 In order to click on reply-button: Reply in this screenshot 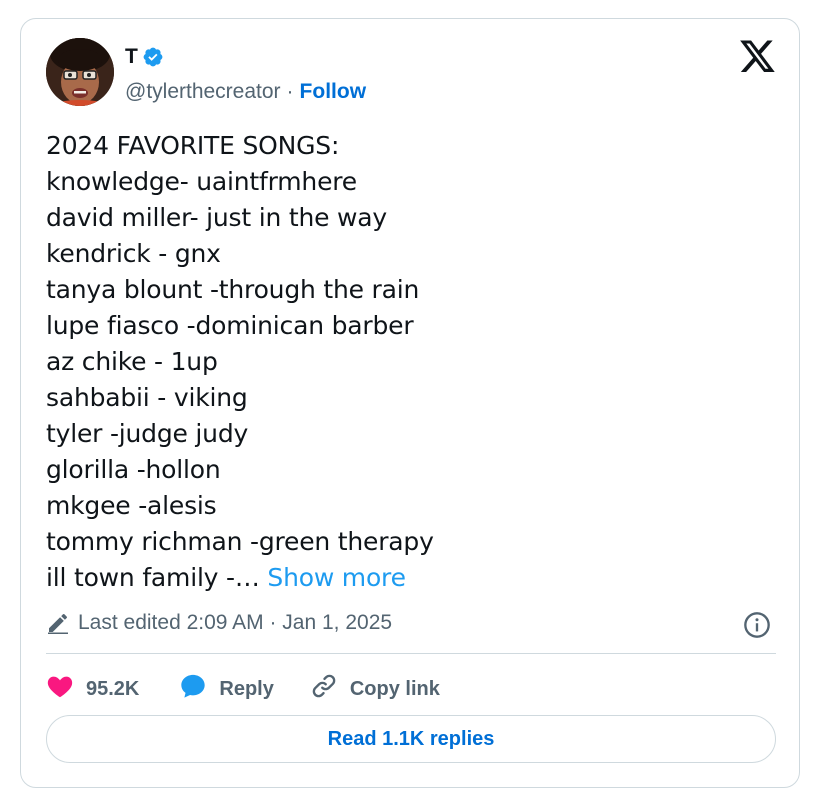, I will do `click(226, 689)`.